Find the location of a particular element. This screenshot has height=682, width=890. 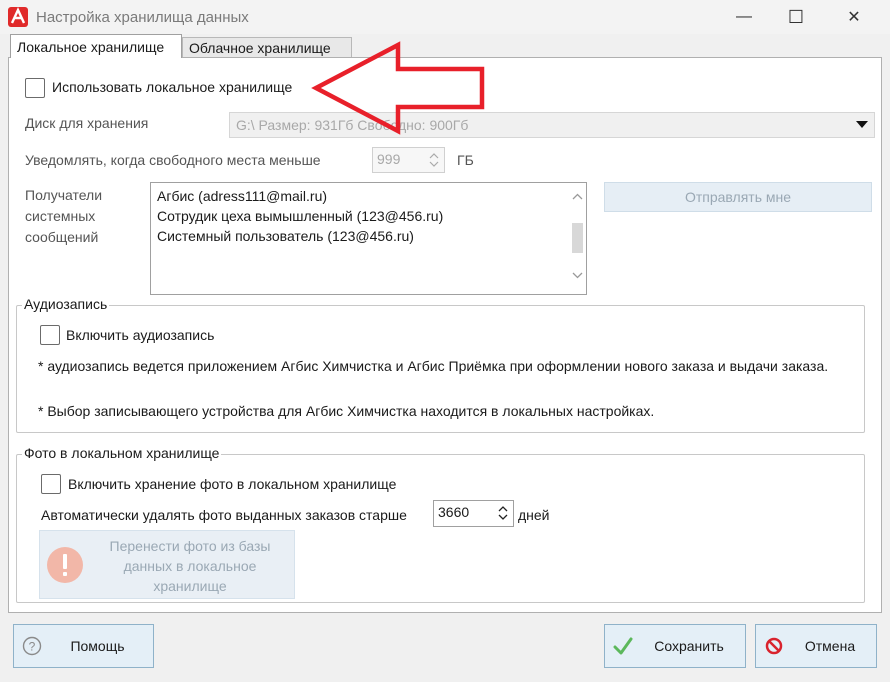

cancel-button: Отмена is located at coordinates (816, 646).